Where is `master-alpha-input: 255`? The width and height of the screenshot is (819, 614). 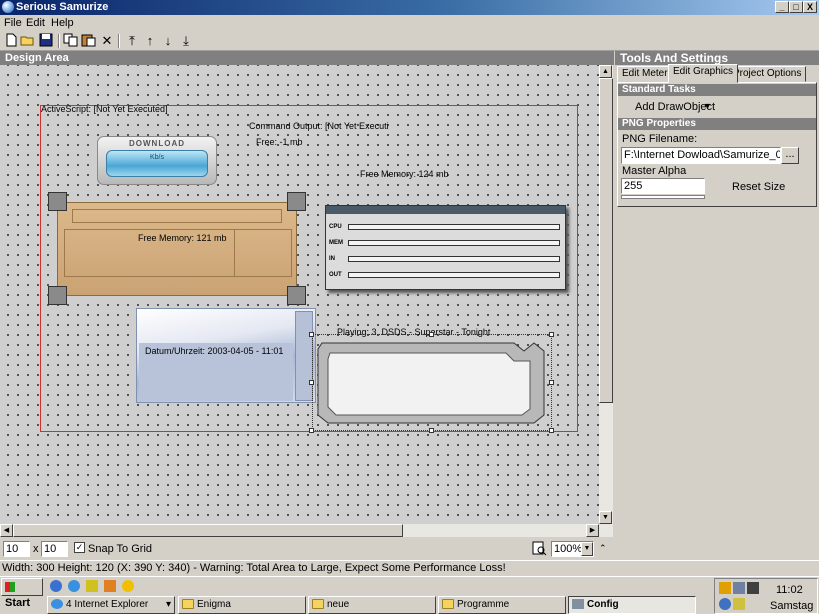
master-alpha-input: 255 is located at coordinates (663, 186).